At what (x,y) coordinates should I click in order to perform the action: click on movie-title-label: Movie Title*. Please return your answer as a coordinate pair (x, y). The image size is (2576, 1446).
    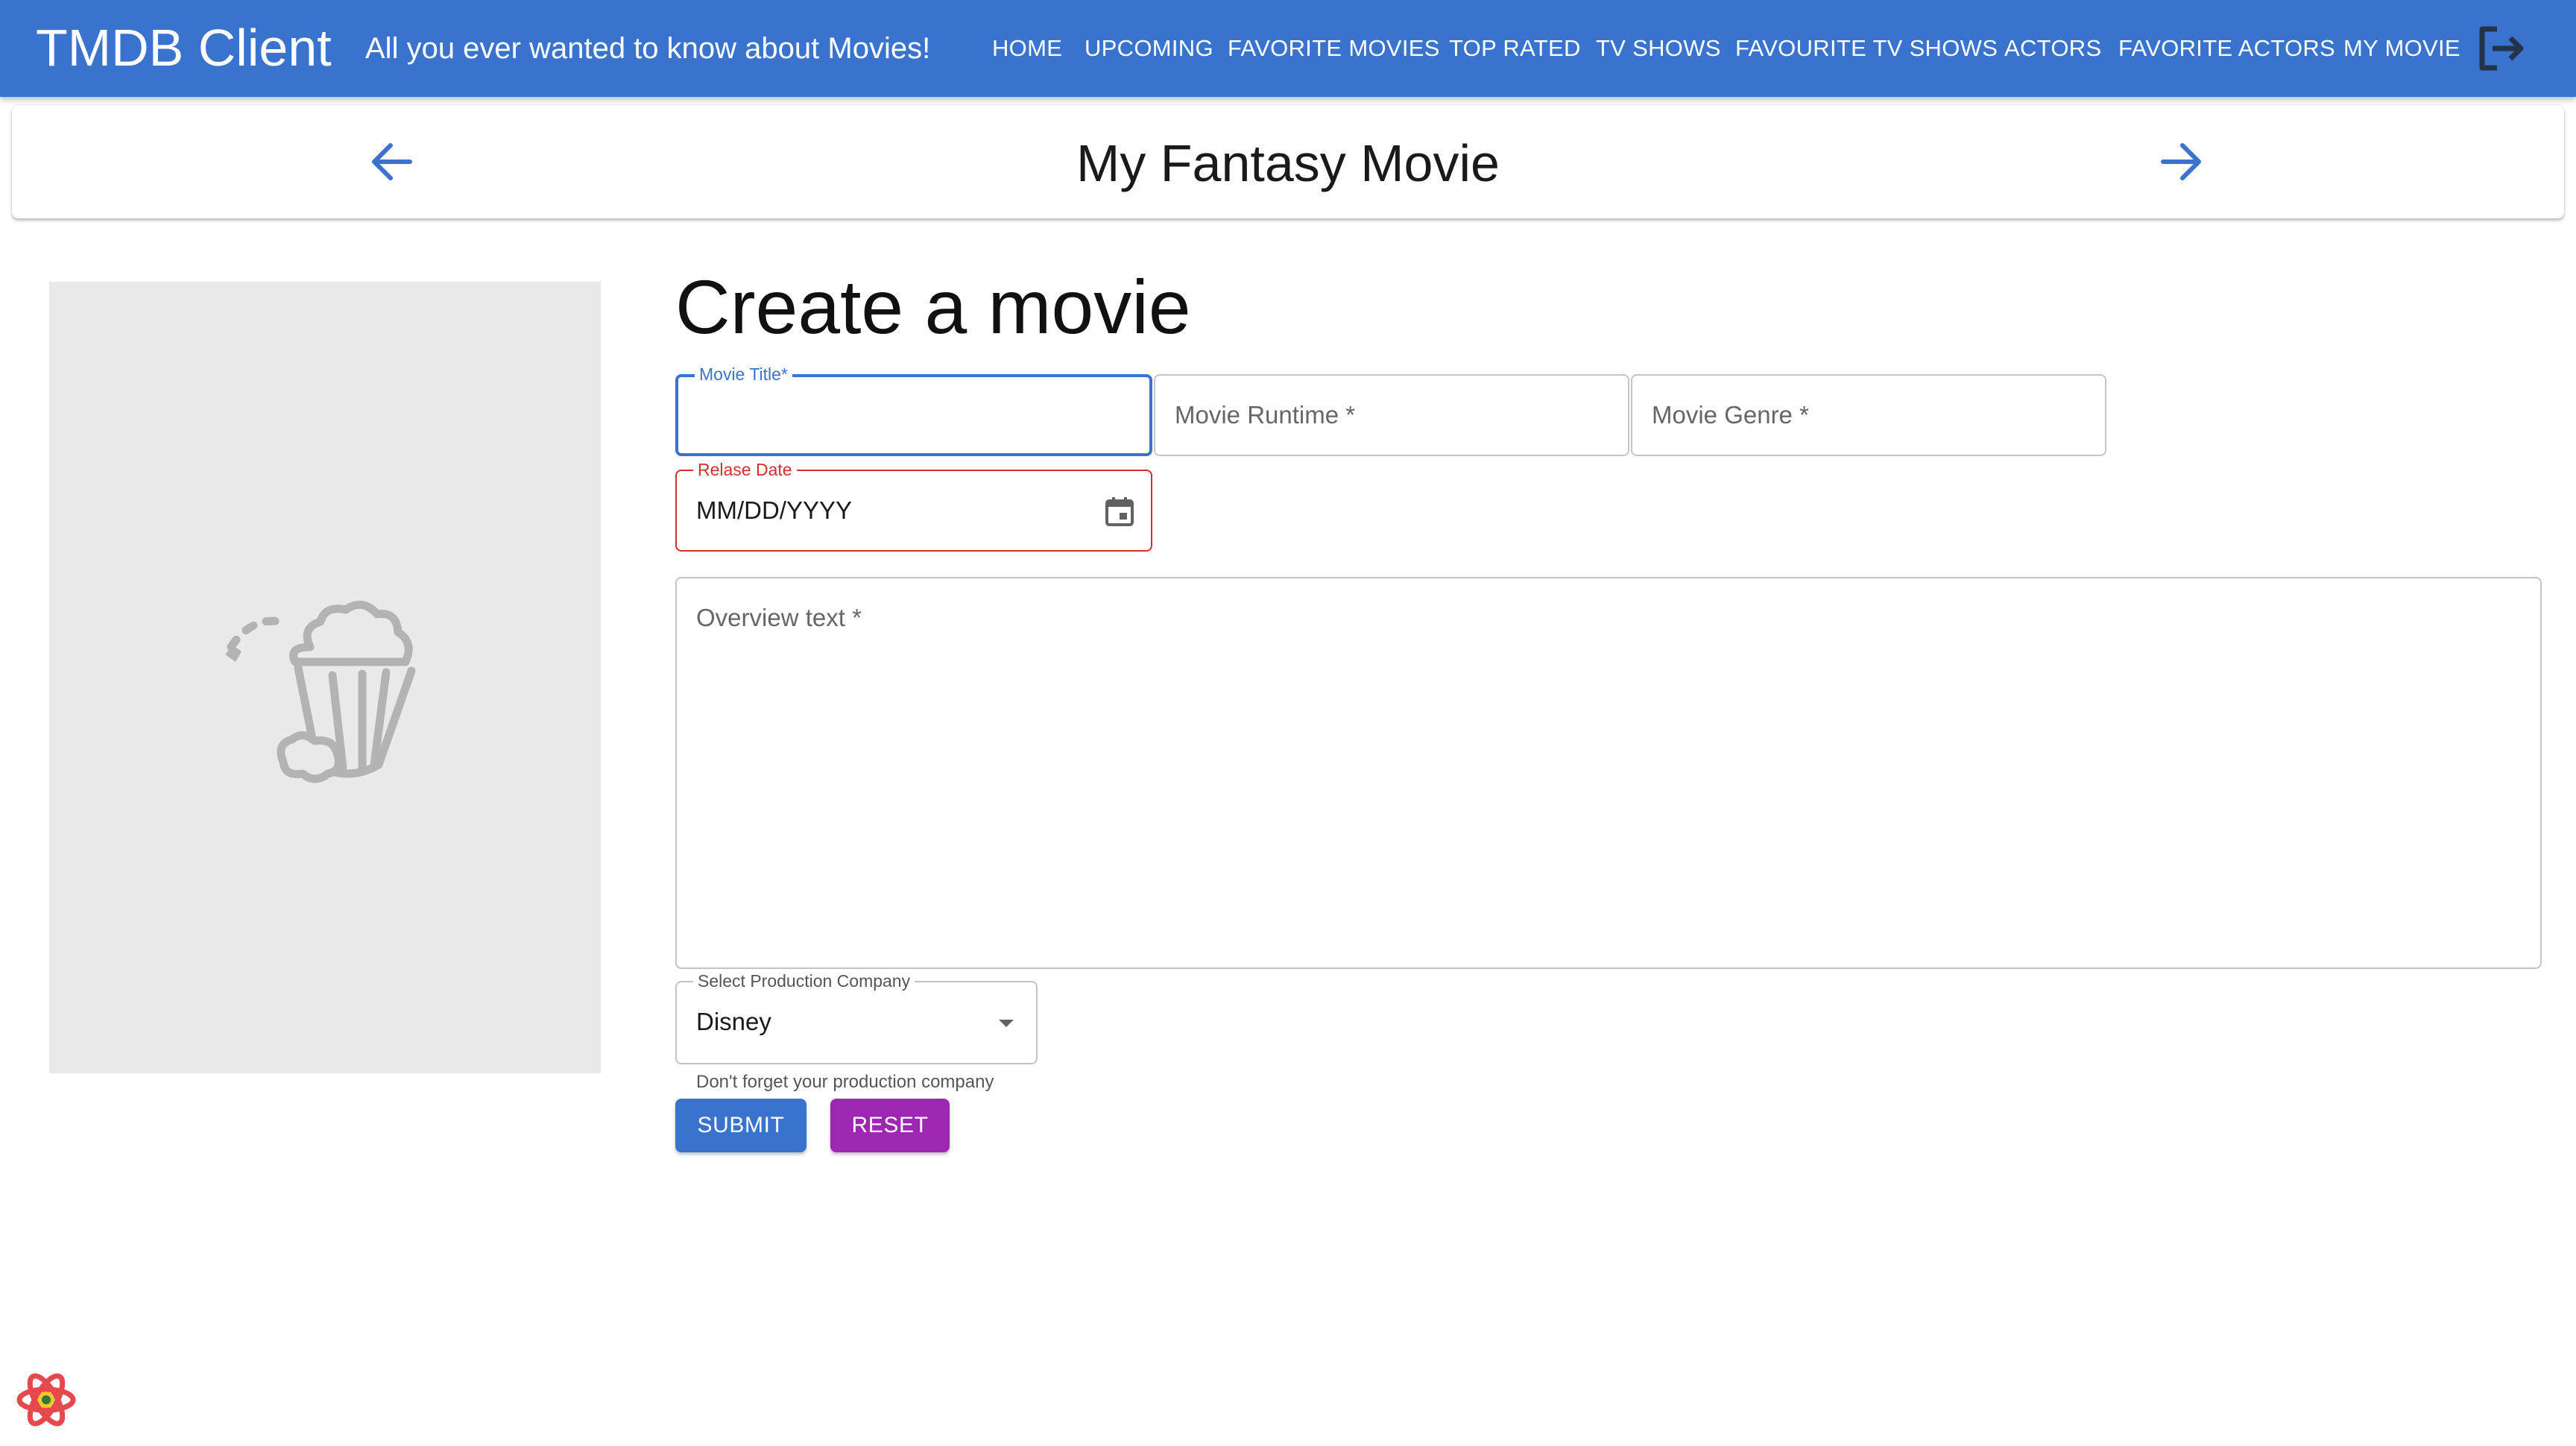
    Looking at the image, I should click on (743, 374).